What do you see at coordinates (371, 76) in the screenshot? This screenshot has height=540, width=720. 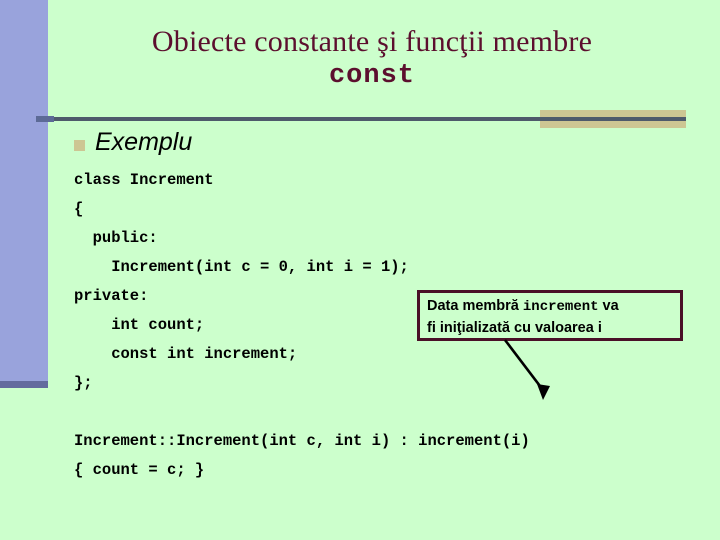 I see `slide-title-line-2: const` at bounding box center [371, 76].